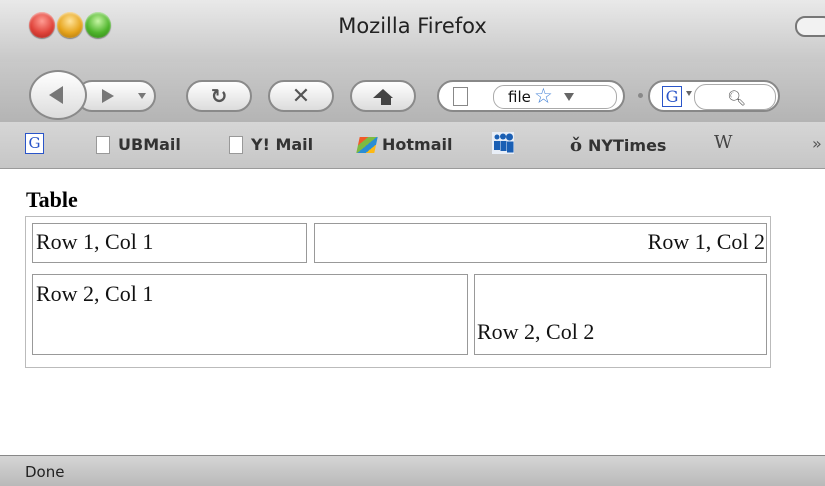 This screenshot has height=486, width=825. I want to click on reload-button: ↻, so click(219, 96).